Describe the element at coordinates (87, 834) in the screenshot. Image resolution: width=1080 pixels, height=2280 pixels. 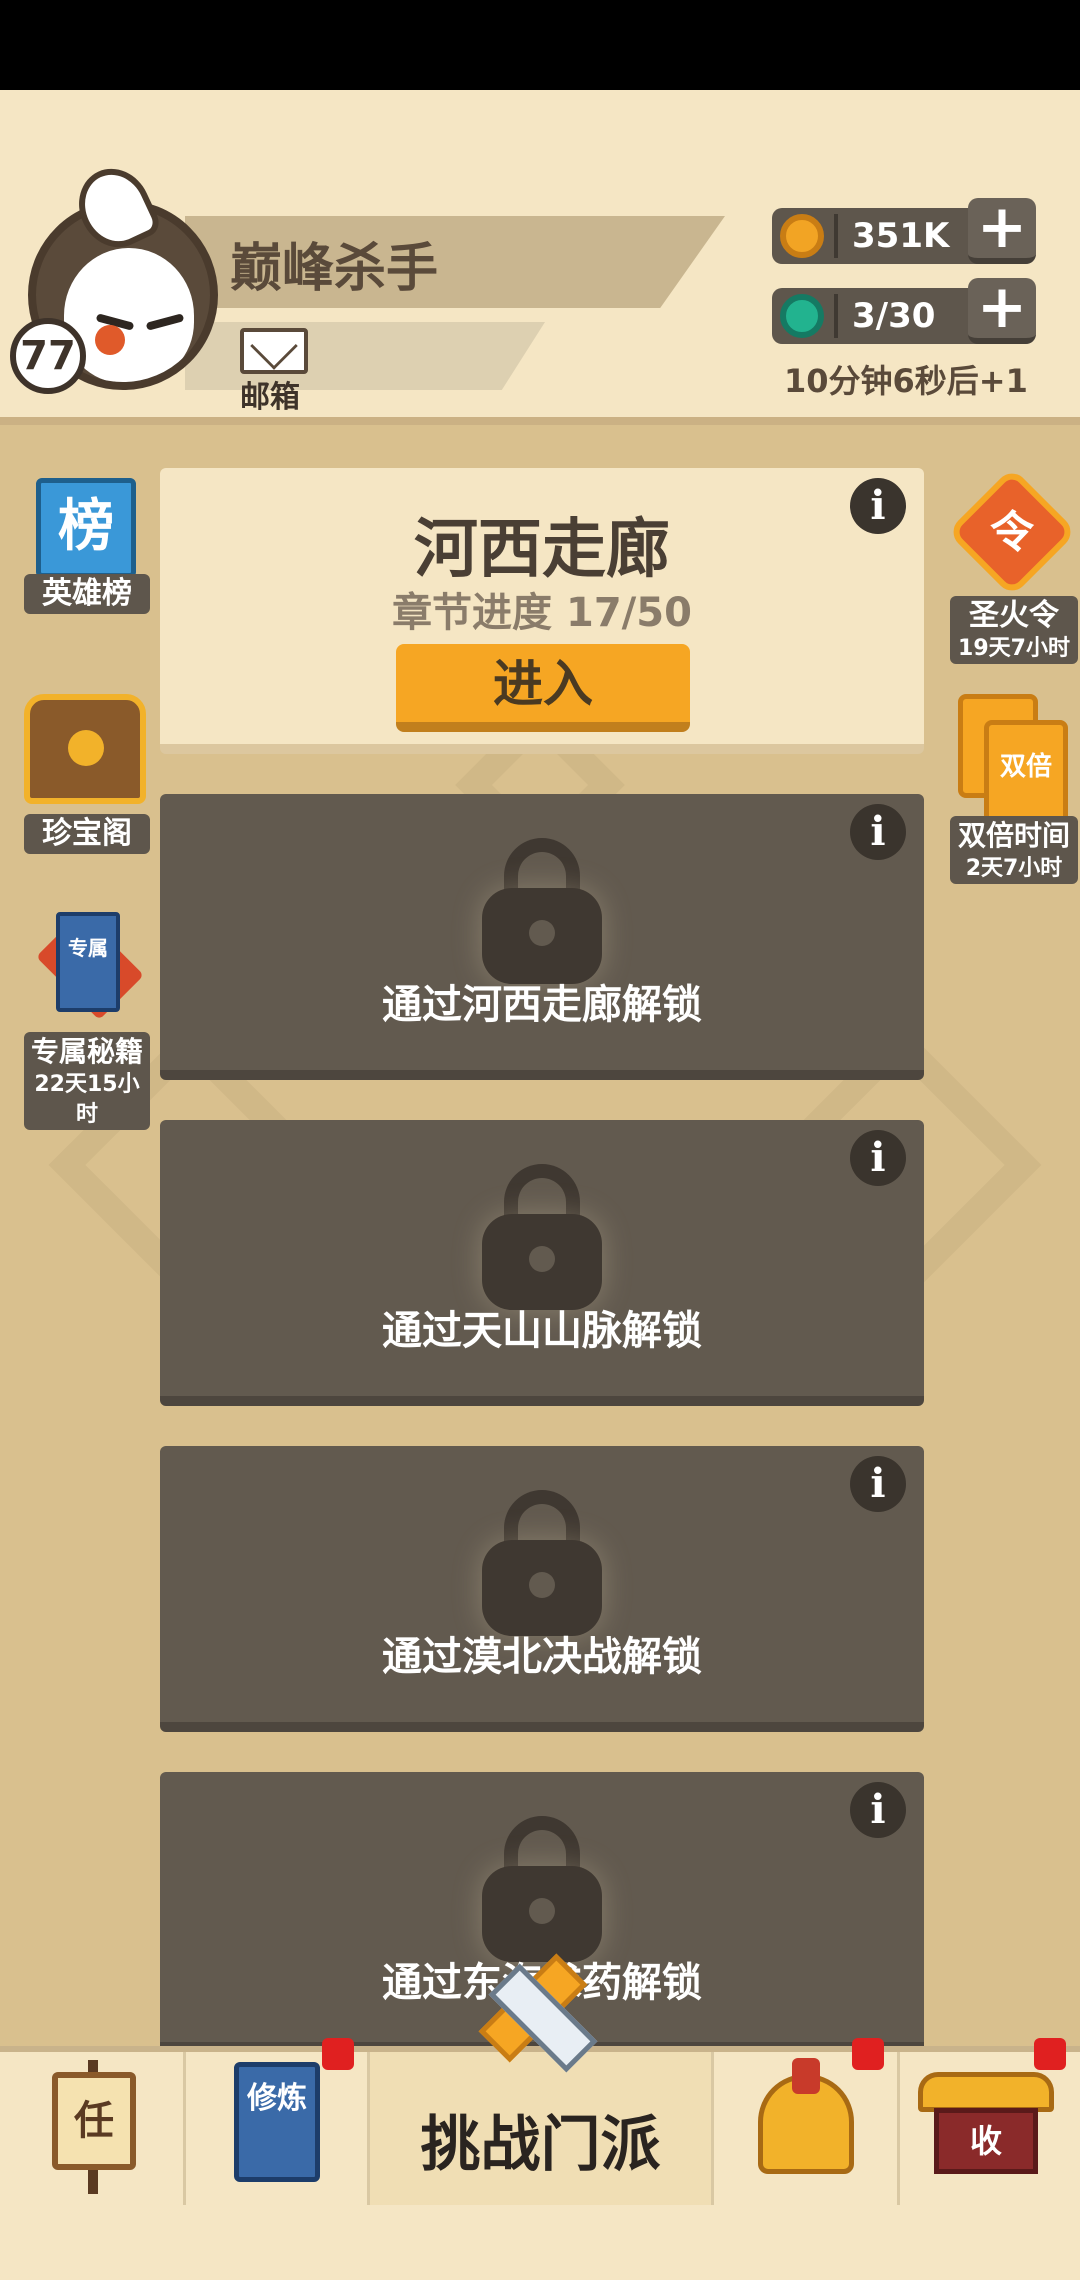
I see `treasure-pavilion-label: 珍宝阁` at that location.